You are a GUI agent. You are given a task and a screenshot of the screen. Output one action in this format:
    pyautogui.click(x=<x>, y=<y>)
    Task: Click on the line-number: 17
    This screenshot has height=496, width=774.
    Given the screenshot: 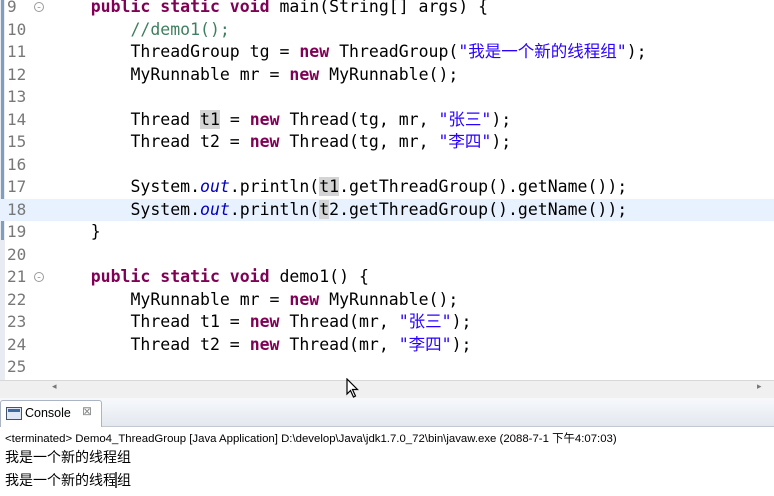 What is the action you would take?
    pyautogui.click(x=17, y=186)
    